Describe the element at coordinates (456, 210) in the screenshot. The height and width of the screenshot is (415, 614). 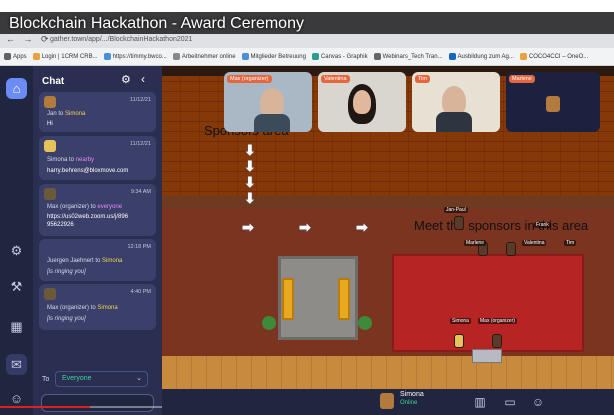
I see `avatar-name-tag: Jan-Paul` at that location.